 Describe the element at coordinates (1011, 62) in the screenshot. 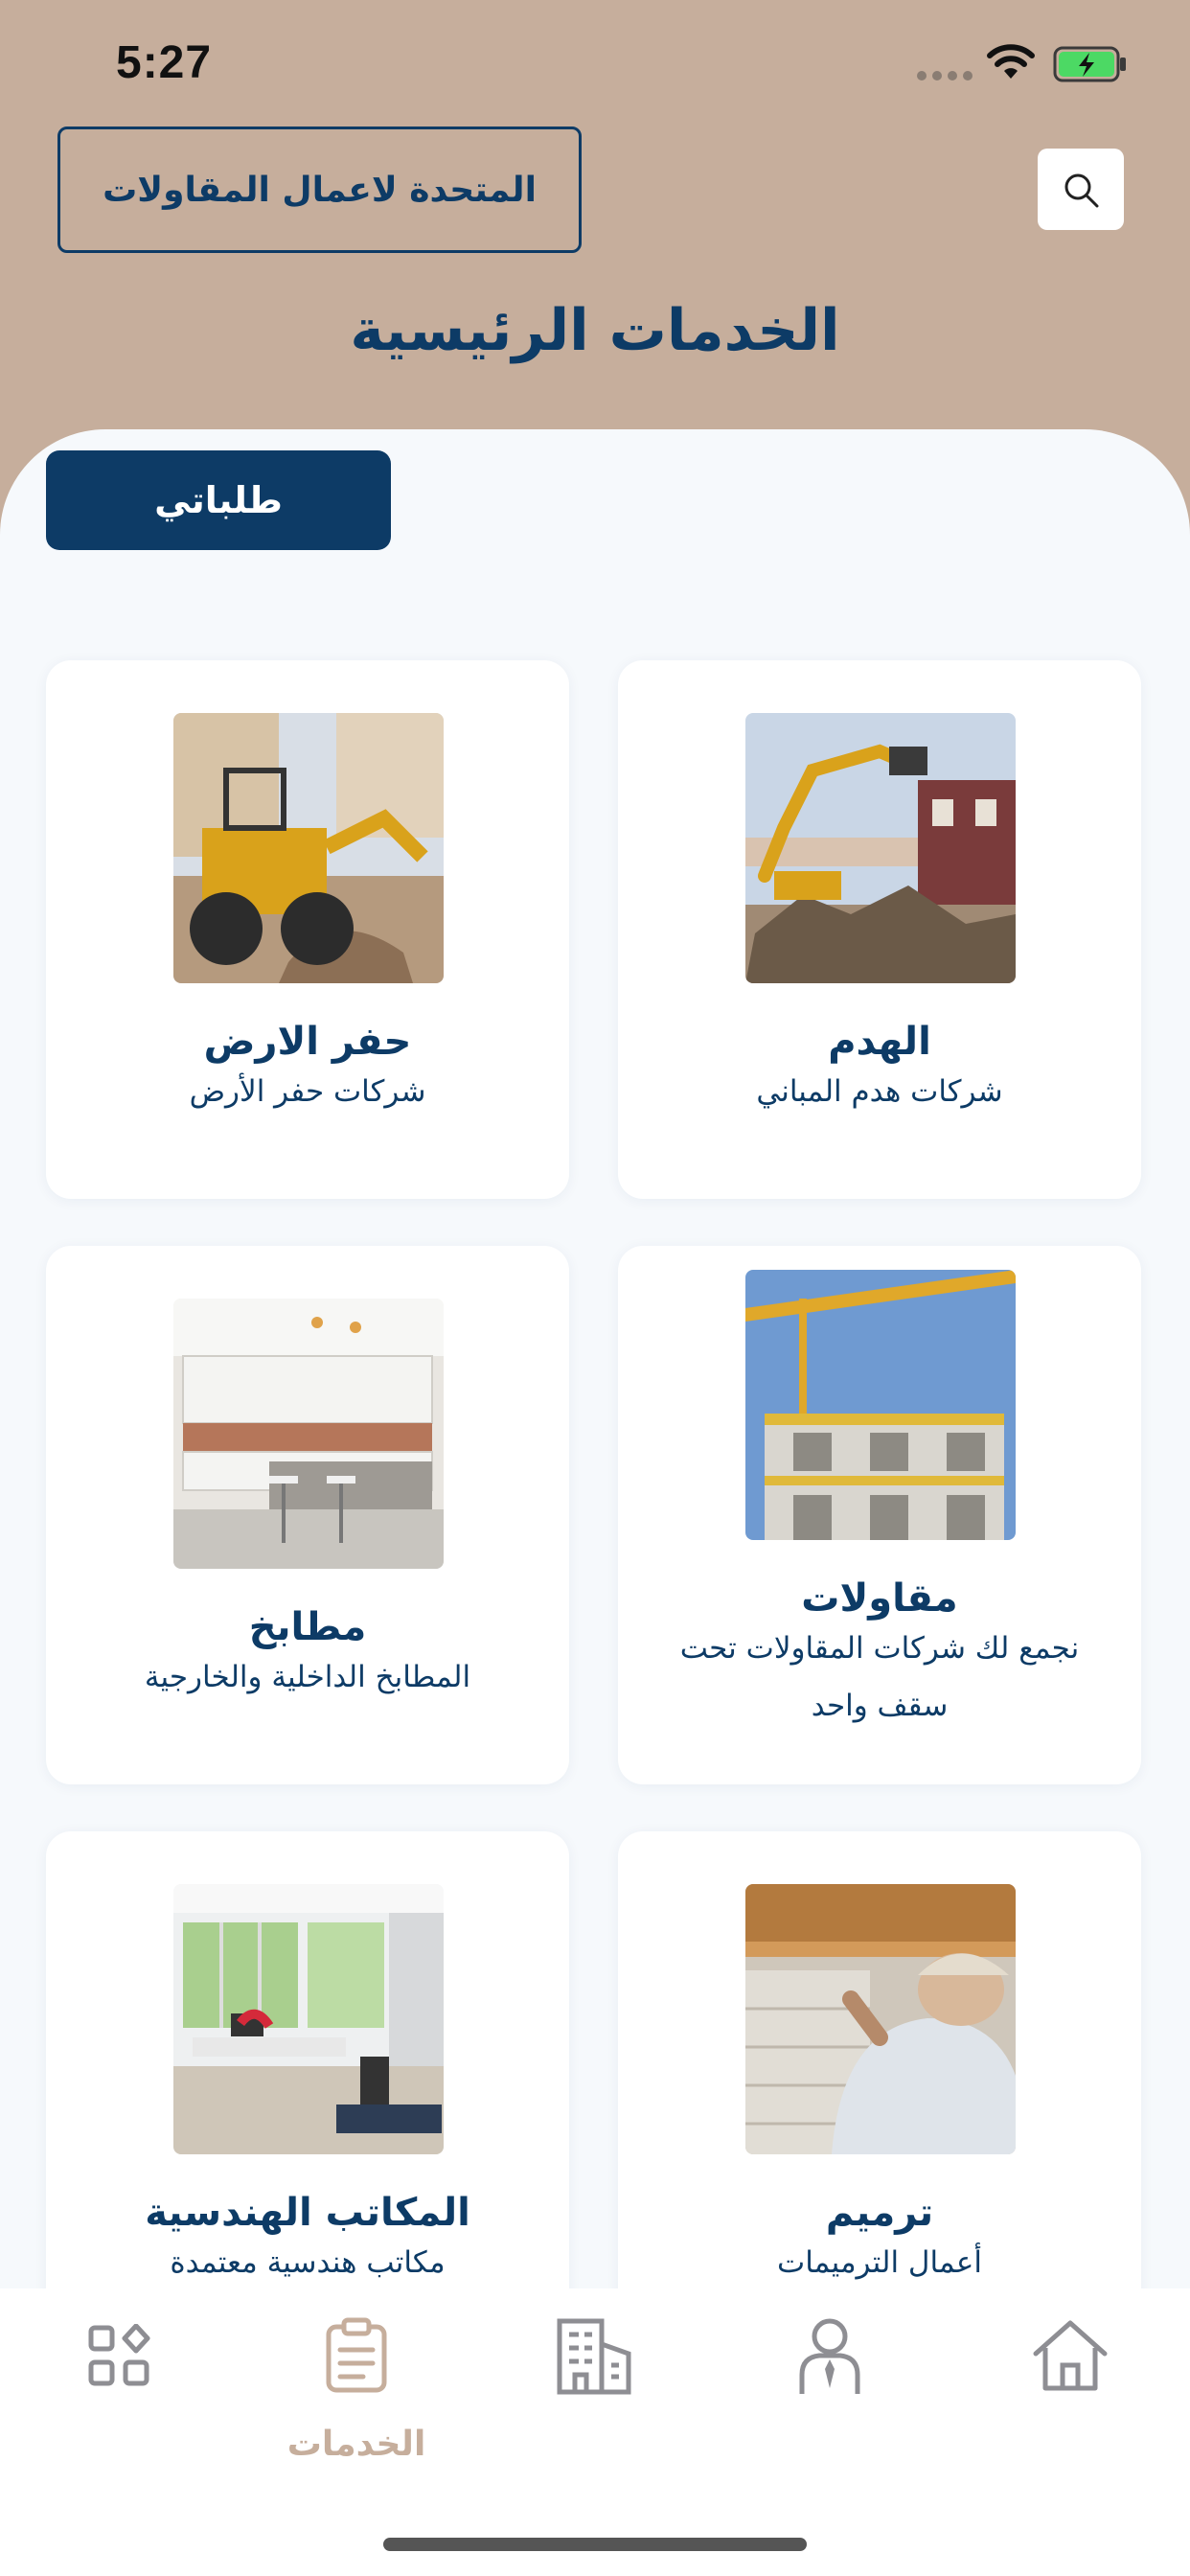

I see `wifi-icon` at that location.